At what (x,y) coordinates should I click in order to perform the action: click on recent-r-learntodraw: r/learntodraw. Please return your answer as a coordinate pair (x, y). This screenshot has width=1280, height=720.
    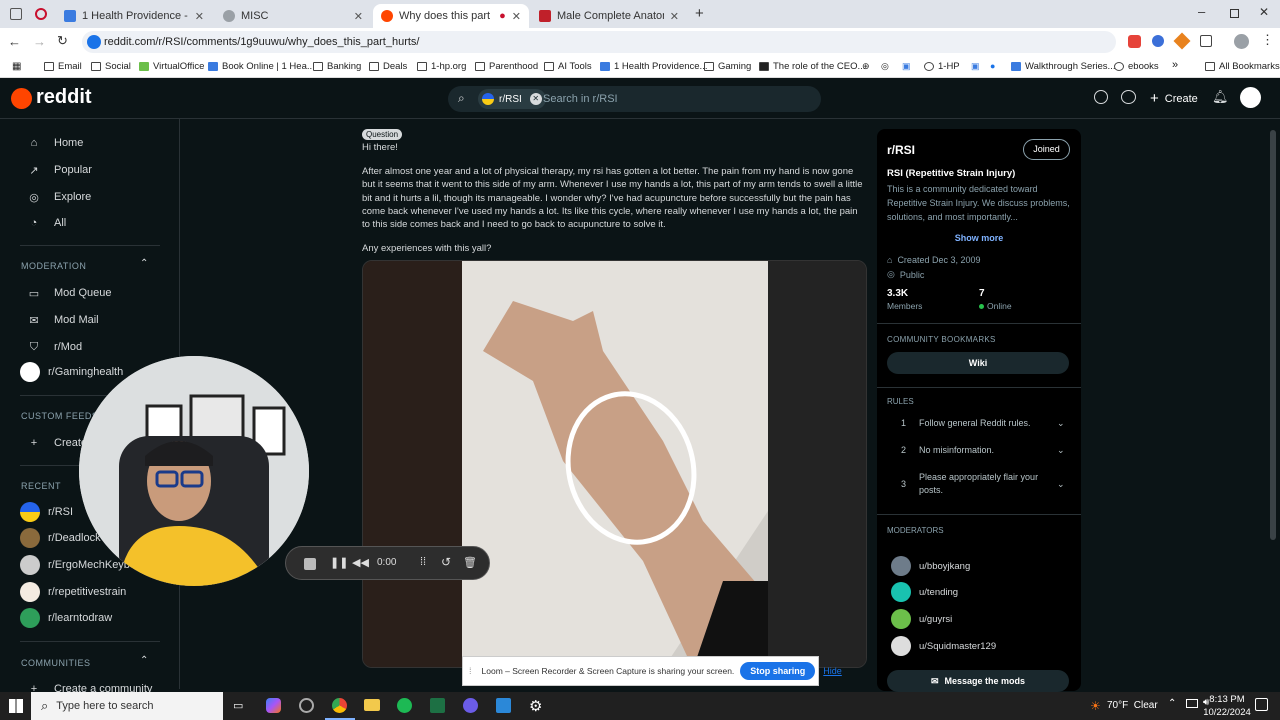
    Looking at the image, I should click on (66, 618).